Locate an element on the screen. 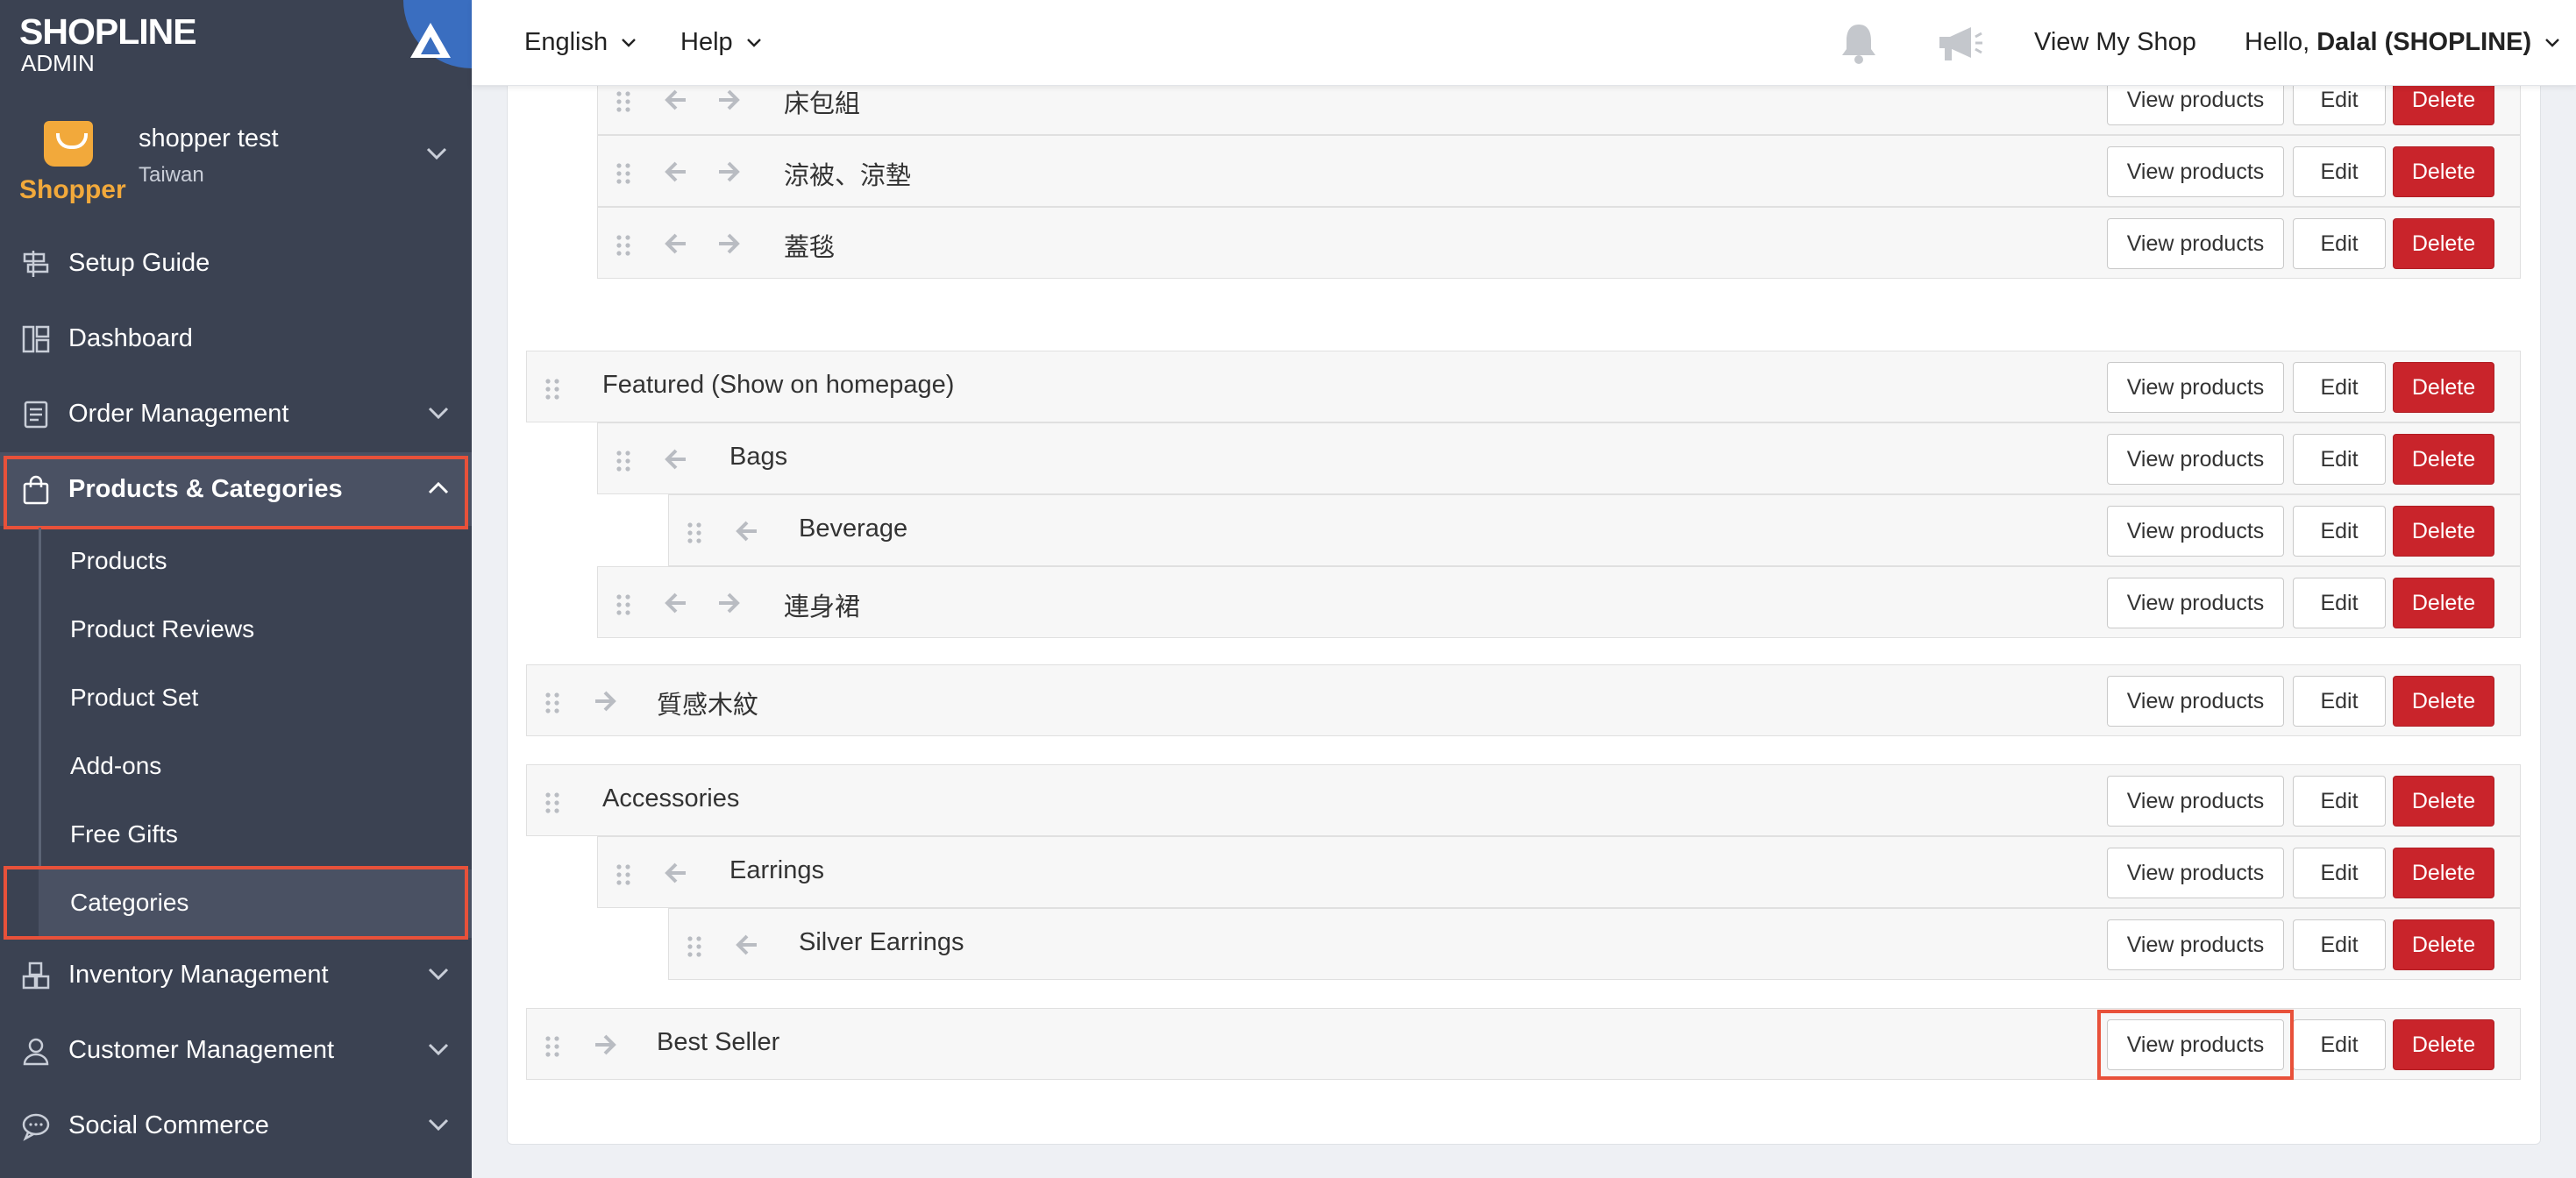 Image resolution: width=2576 pixels, height=1178 pixels. category-row: Beverage View products Edit Delete is located at coordinates (1594, 530).